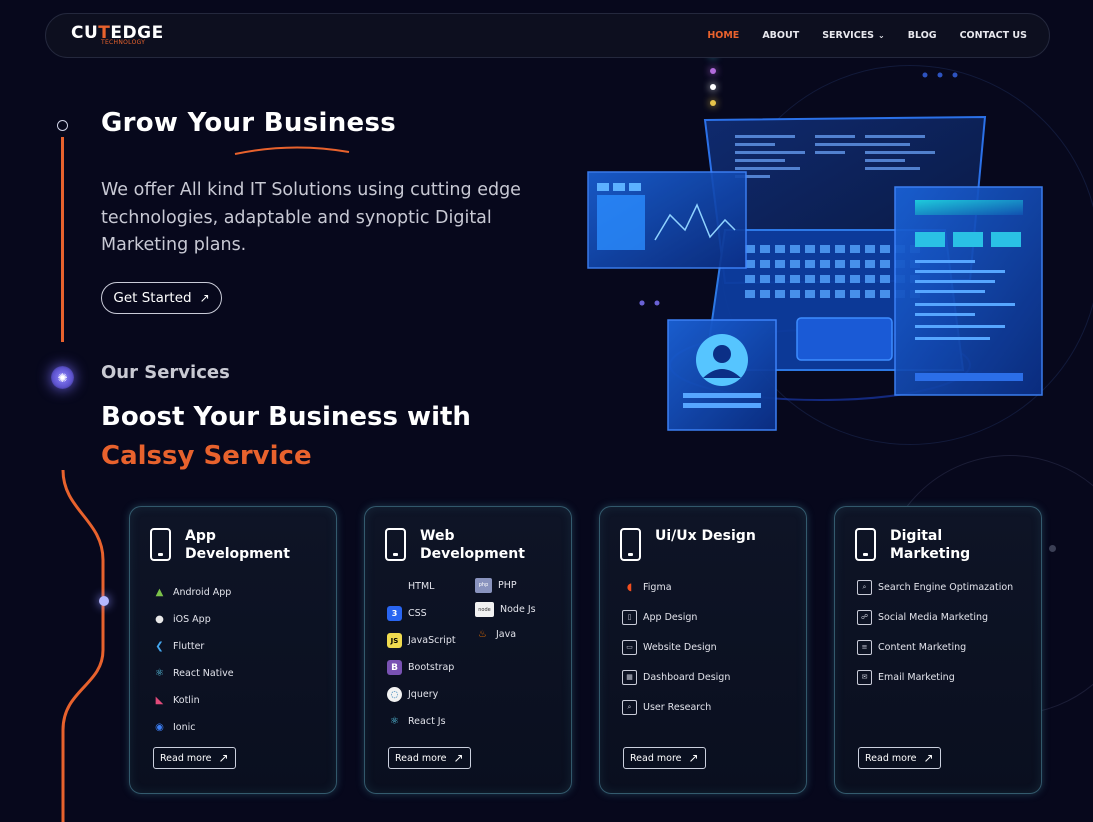 The width and height of the screenshot is (1093, 822). What do you see at coordinates (935, 677) in the screenshot?
I see `list-item: ✉ Email Marketing` at bounding box center [935, 677].